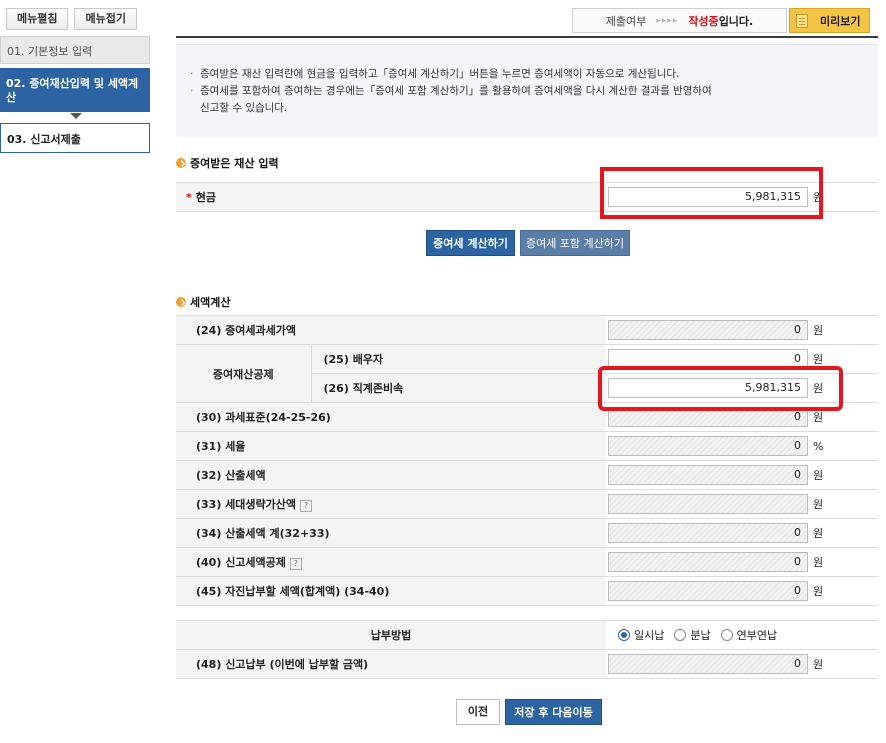  I want to click on payment-method-cell: 일시납 분납 연부연납, so click(742, 635).